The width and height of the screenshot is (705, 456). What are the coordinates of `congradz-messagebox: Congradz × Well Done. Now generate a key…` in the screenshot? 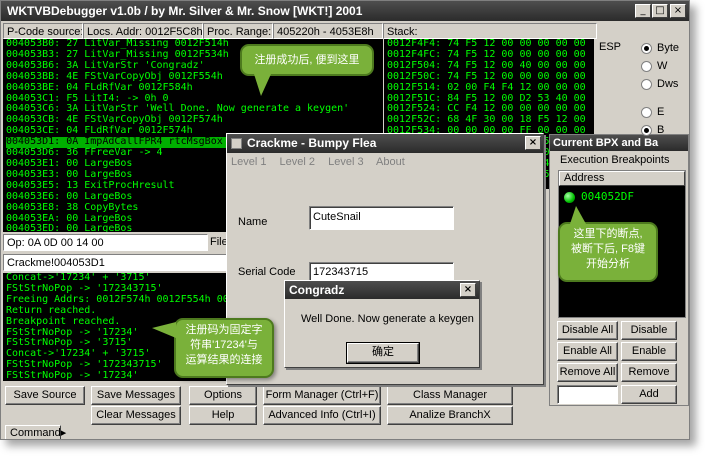 It's located at (382, 324).